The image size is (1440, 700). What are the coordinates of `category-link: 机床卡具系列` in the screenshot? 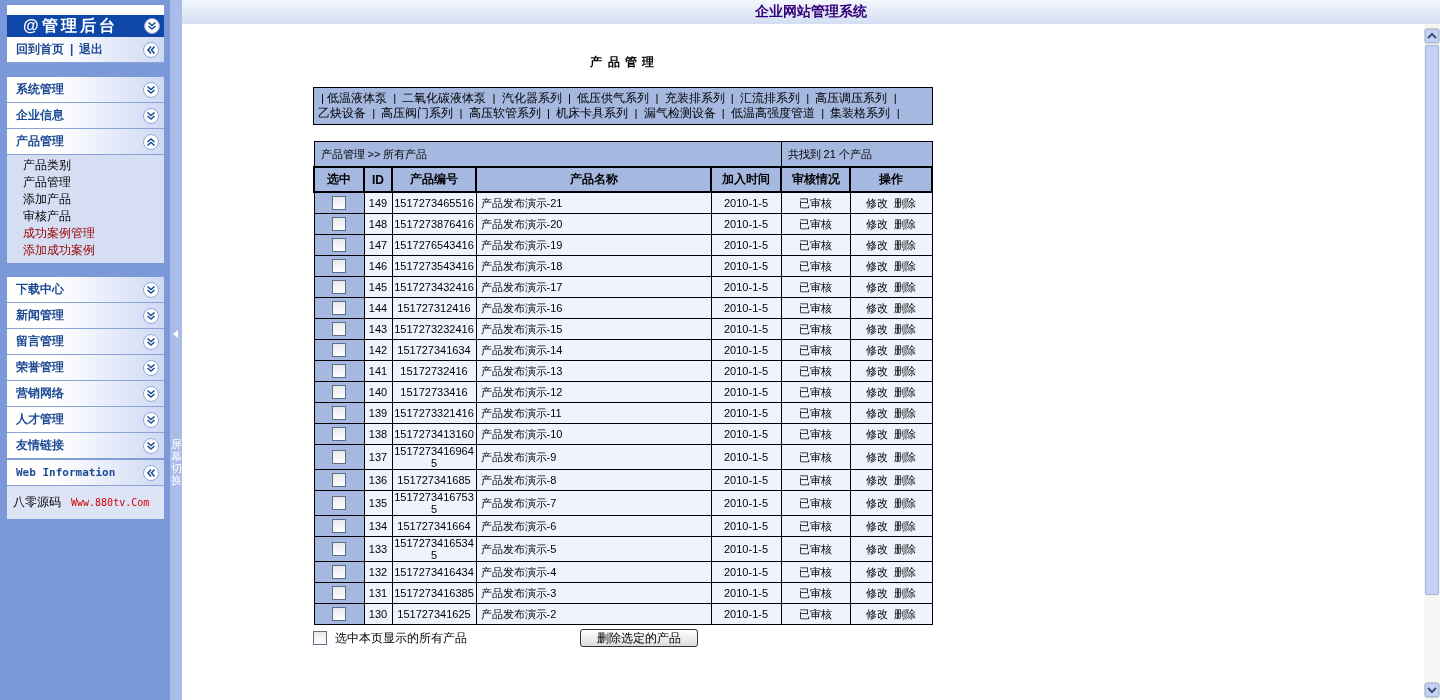 It's located at (592, 113).